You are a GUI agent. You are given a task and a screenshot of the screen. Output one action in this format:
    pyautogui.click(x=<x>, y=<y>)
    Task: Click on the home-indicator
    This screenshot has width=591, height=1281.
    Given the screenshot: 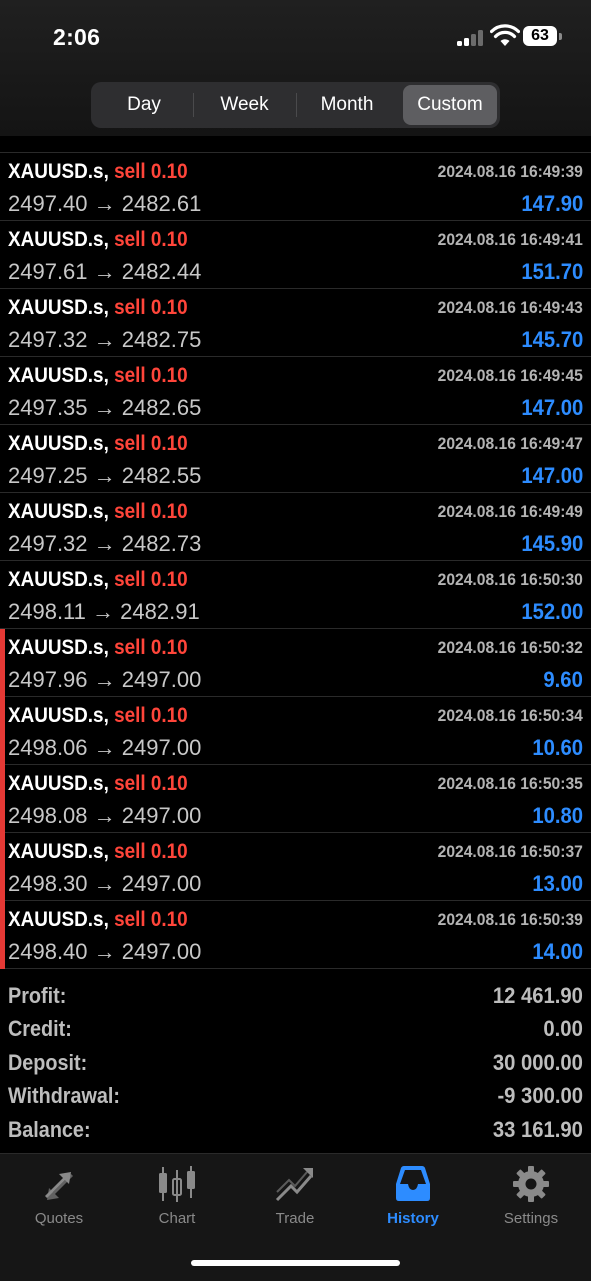 What is the action you would take?
    pyautogui.click(x=295, y=1263)
    